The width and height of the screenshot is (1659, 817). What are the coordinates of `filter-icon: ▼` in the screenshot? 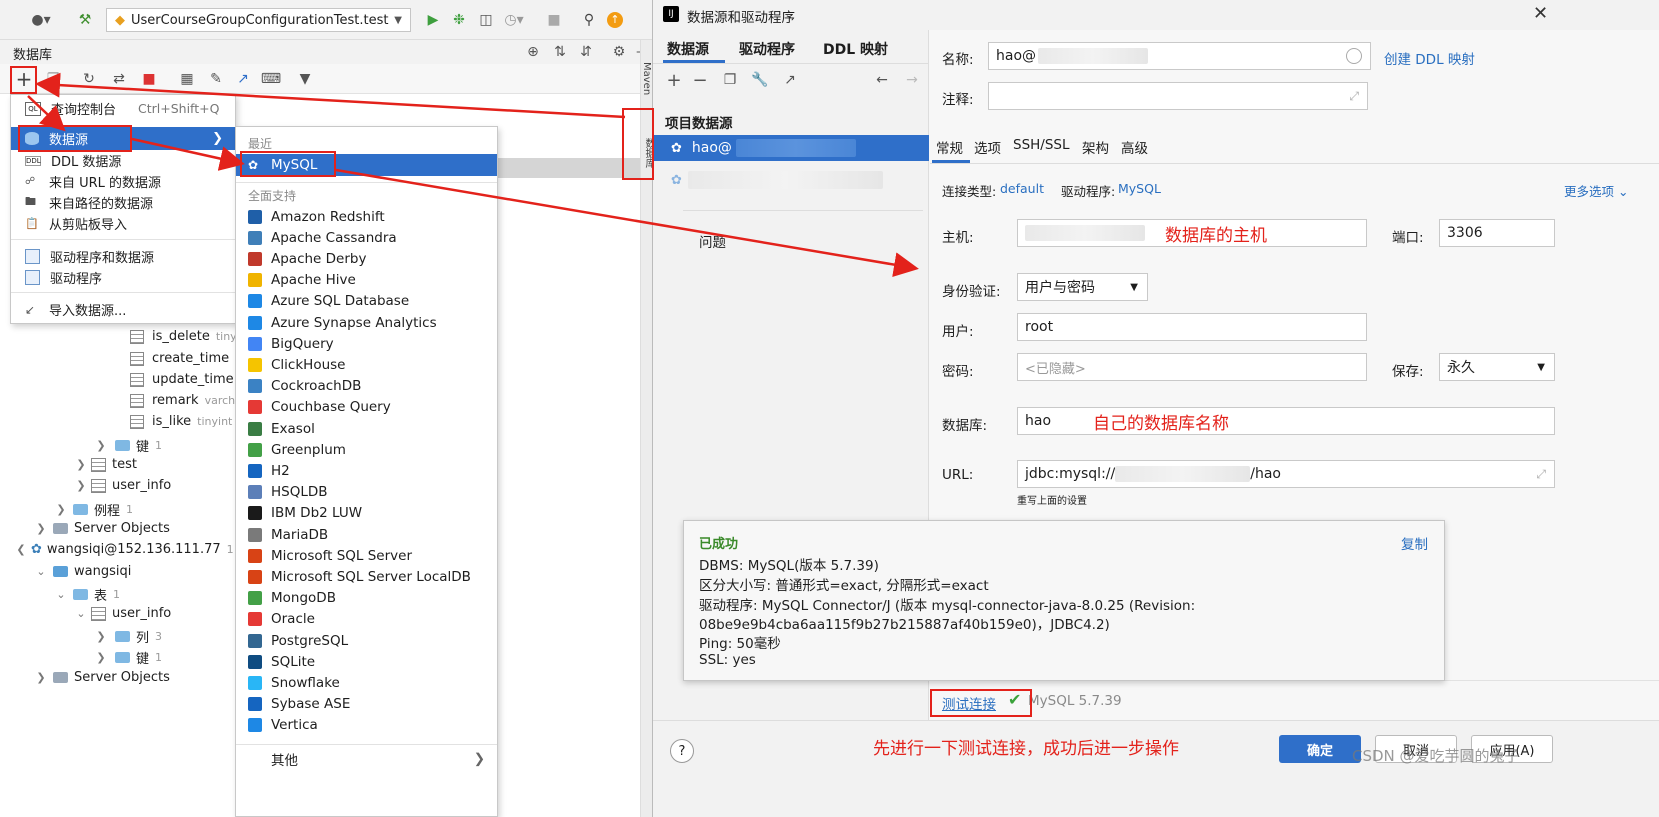 It's located at (305, 79).